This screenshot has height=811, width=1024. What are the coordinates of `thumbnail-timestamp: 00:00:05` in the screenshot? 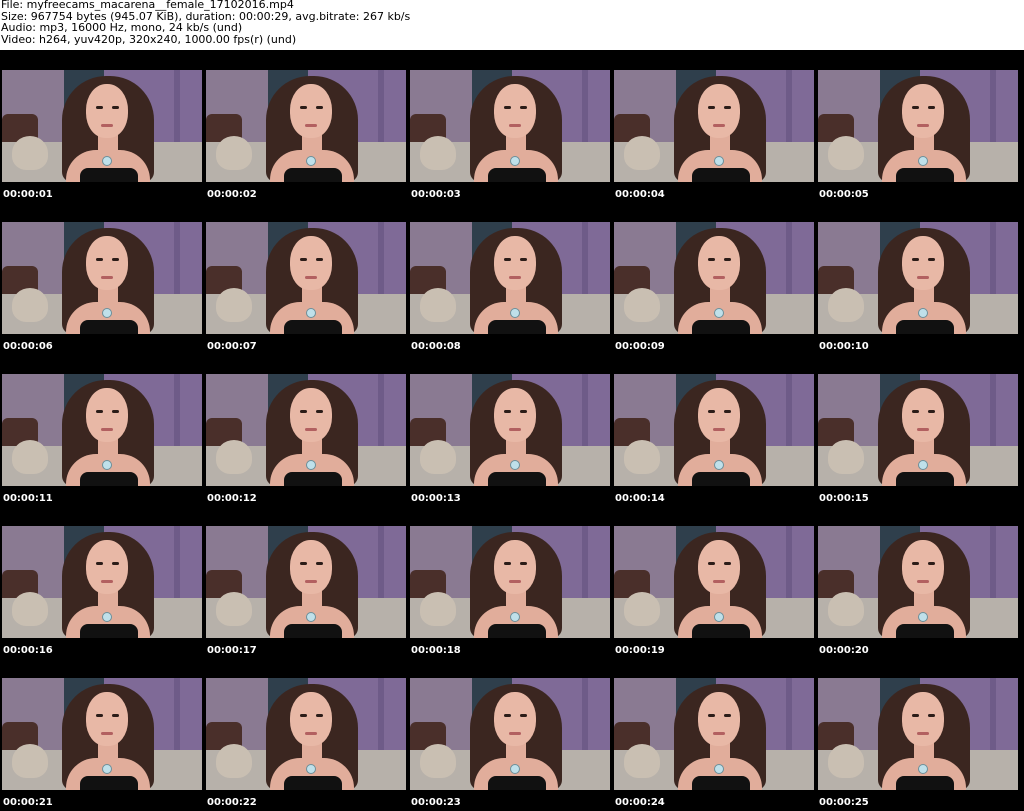 It's located at (844, 194).